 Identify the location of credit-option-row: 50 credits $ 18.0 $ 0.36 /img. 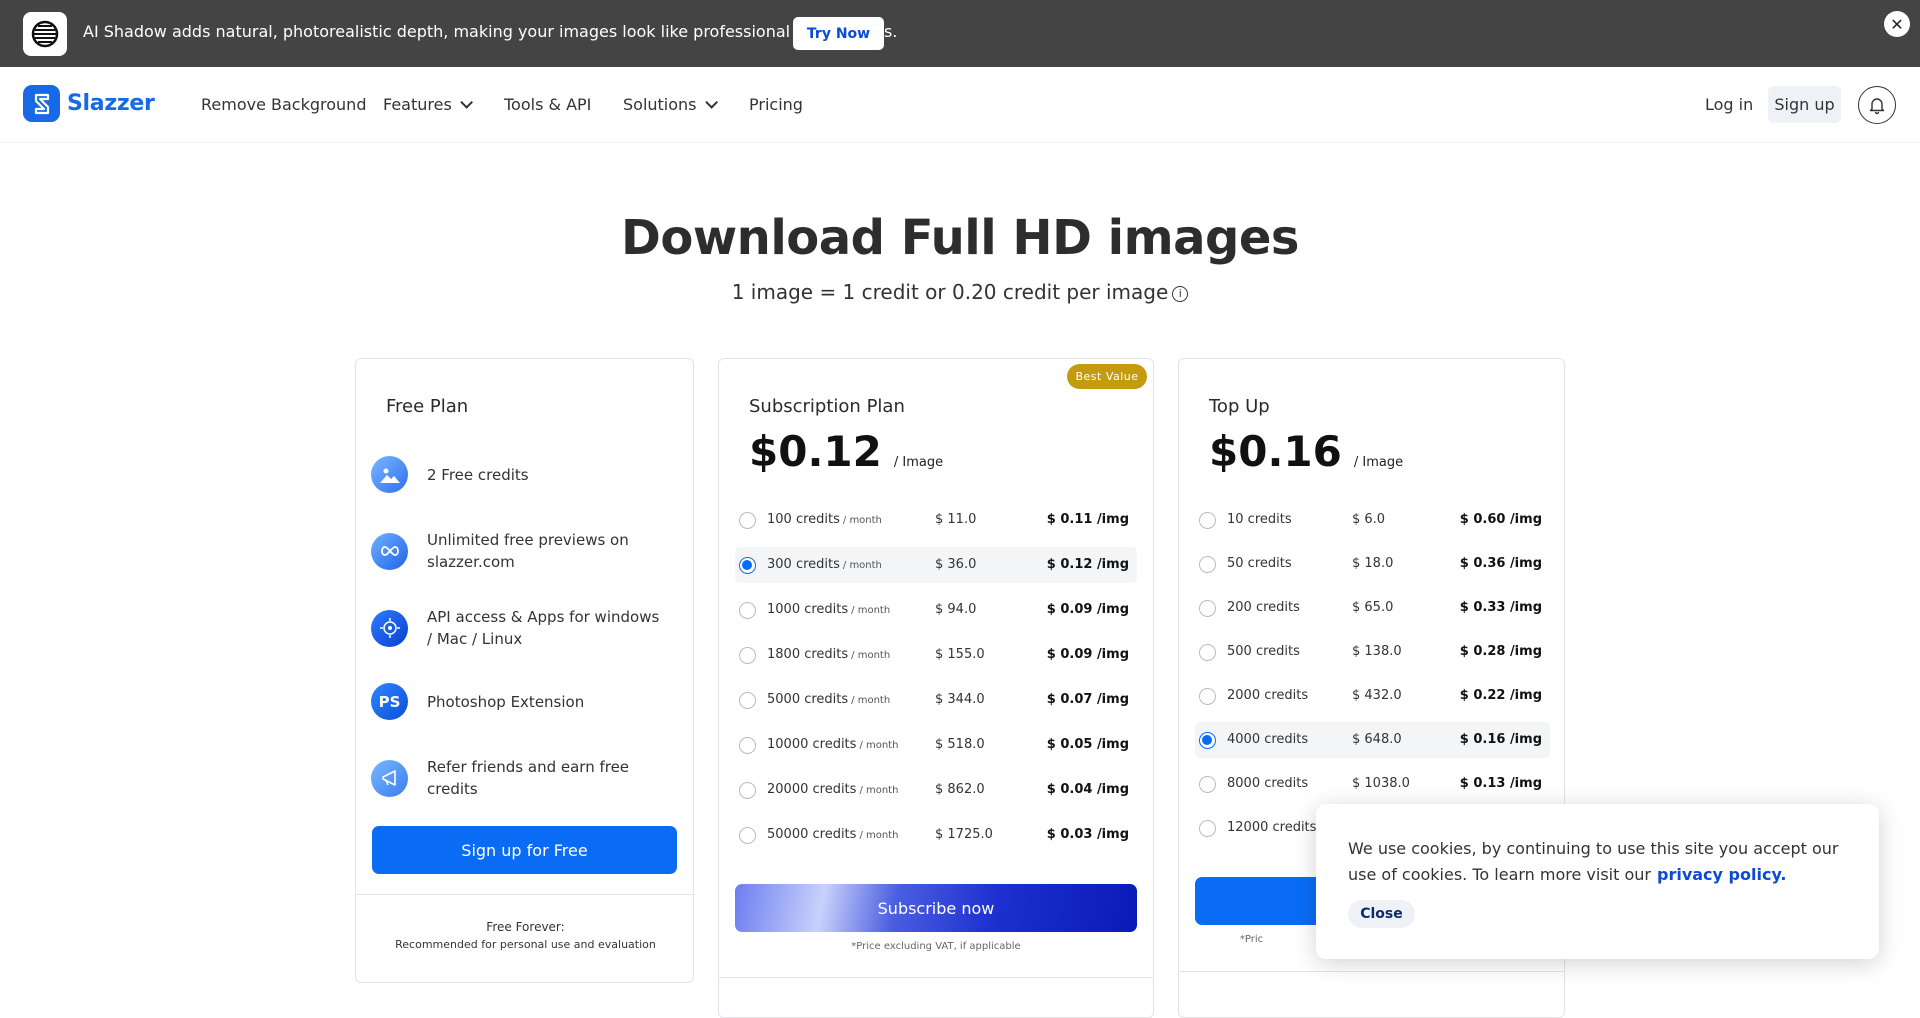
(1372, 564).